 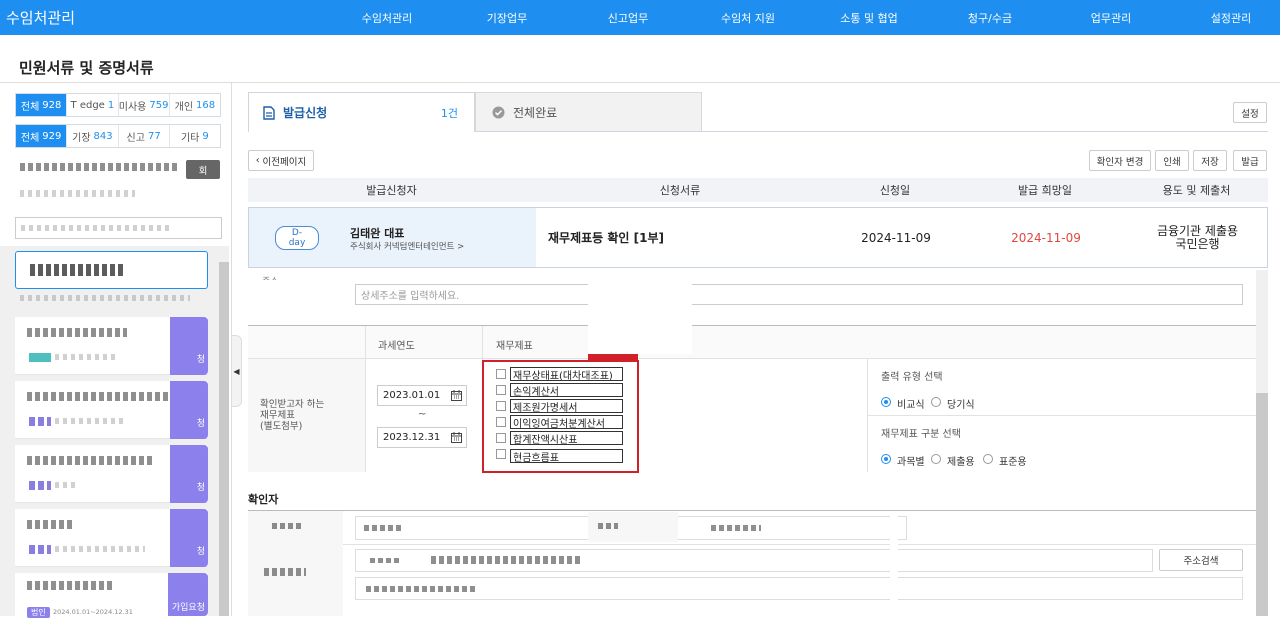 I want to click on radio-by-account-label: 과목별, so click(x=911, y=462).